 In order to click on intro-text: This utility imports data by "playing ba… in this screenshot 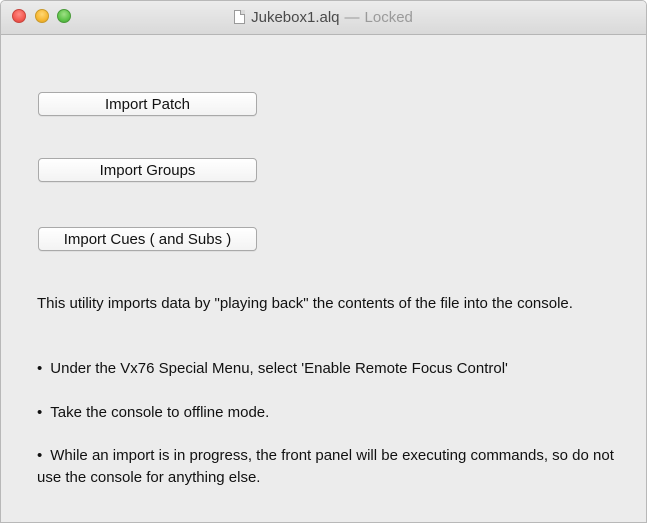, I will do `click(305, 303)`.